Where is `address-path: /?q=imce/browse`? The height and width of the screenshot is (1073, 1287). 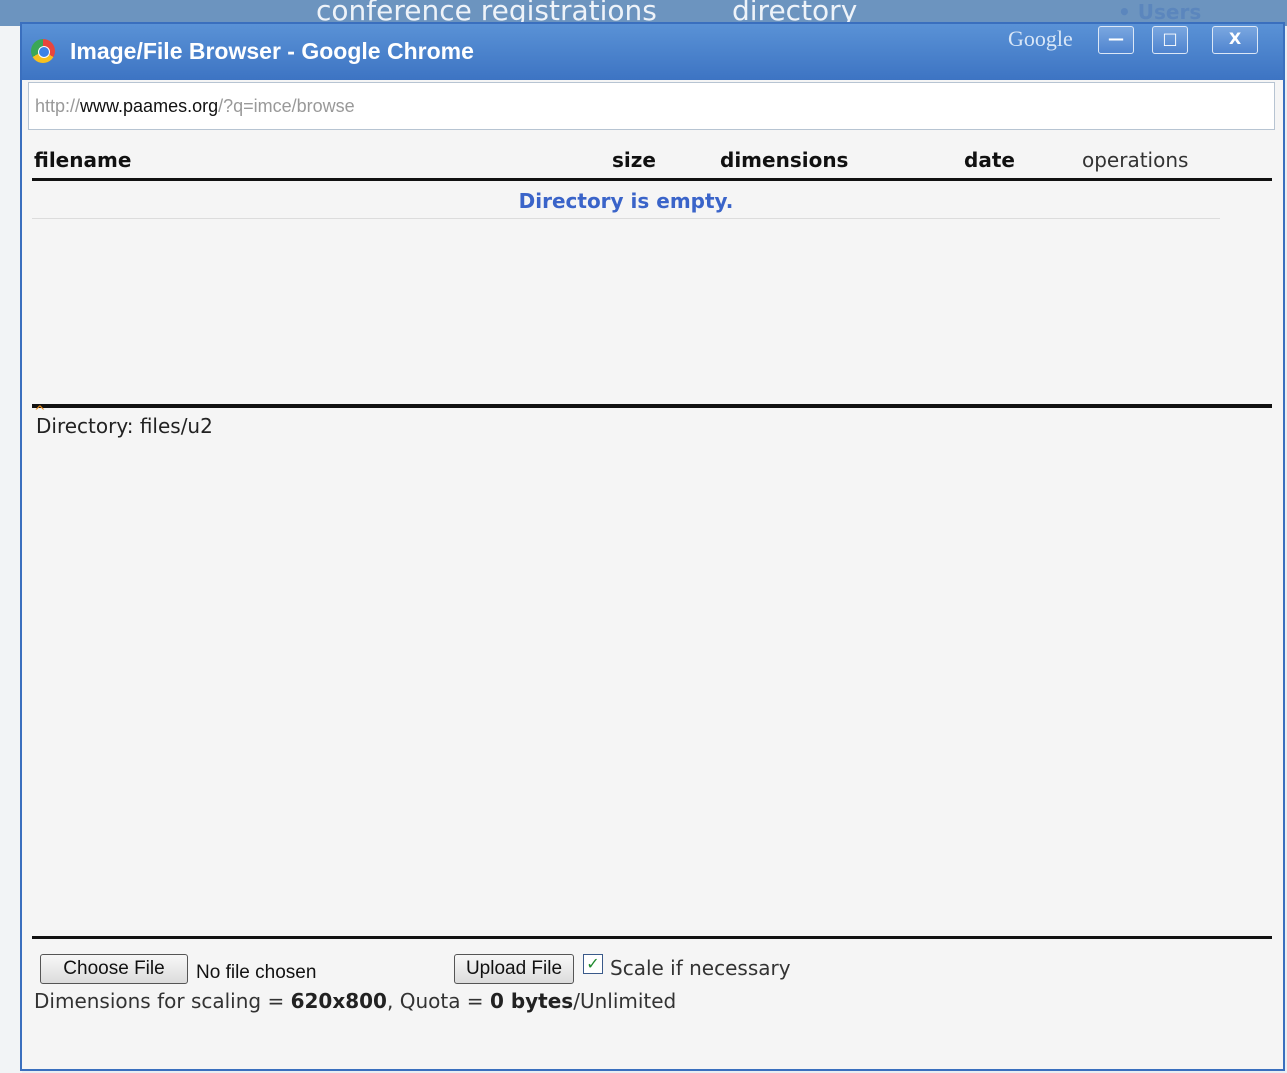 address-path: /?q=imce/browse is located at coordinates (286, 106).